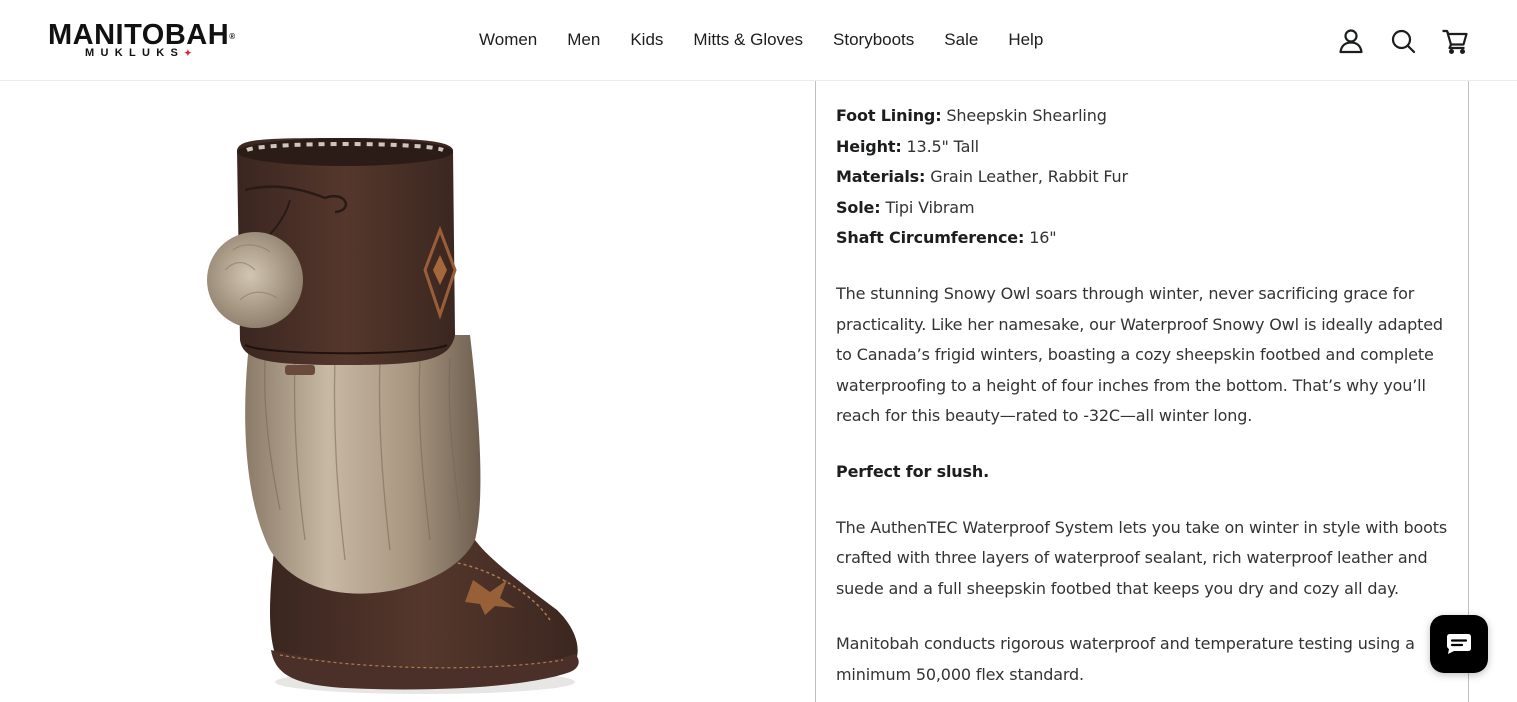  What do you see at coordinates (873, 40) in the screenshot?
I see `nav-storyboots: Storyboots` at bounding box center [873, 40].